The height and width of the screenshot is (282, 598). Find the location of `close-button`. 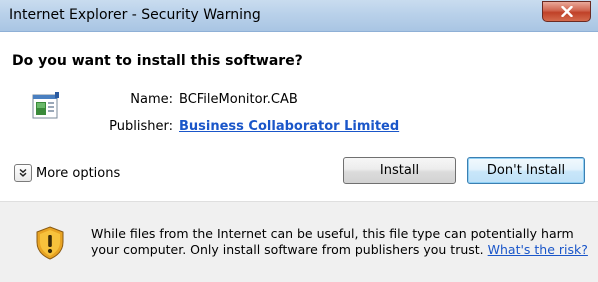

close-button is located at coordinates (566, 11).